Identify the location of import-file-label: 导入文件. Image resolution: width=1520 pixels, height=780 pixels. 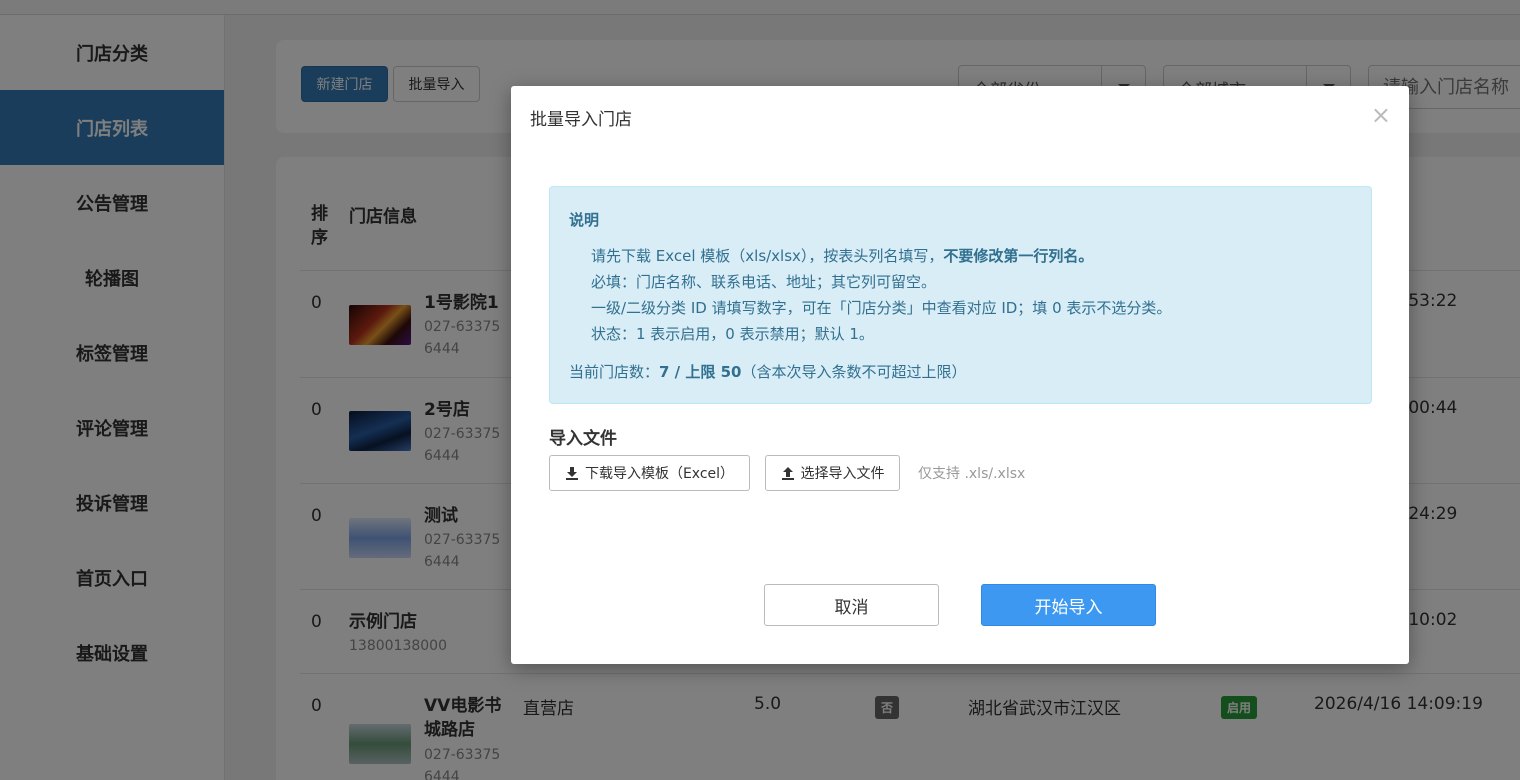
(583, 439).